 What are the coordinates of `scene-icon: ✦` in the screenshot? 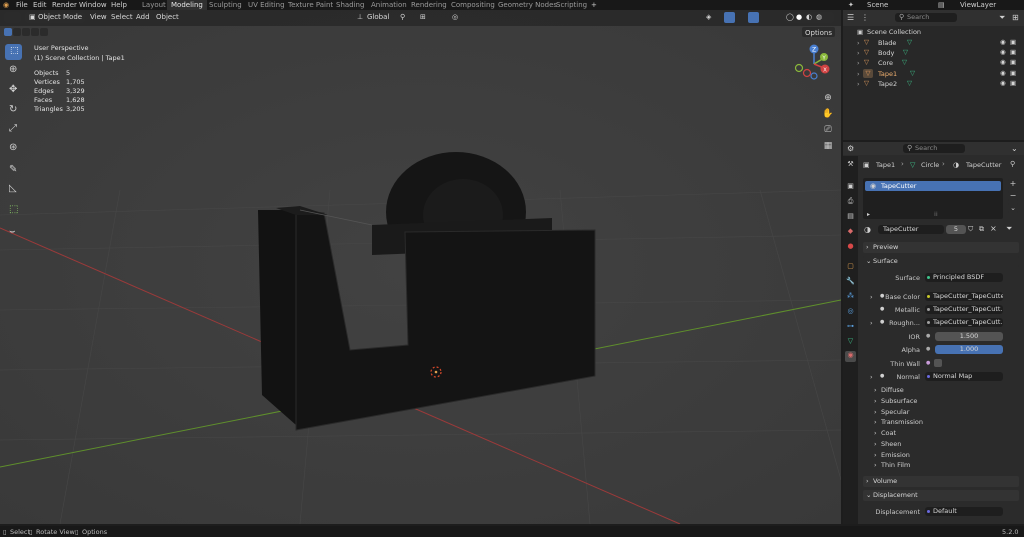 It's located at (851, 5).